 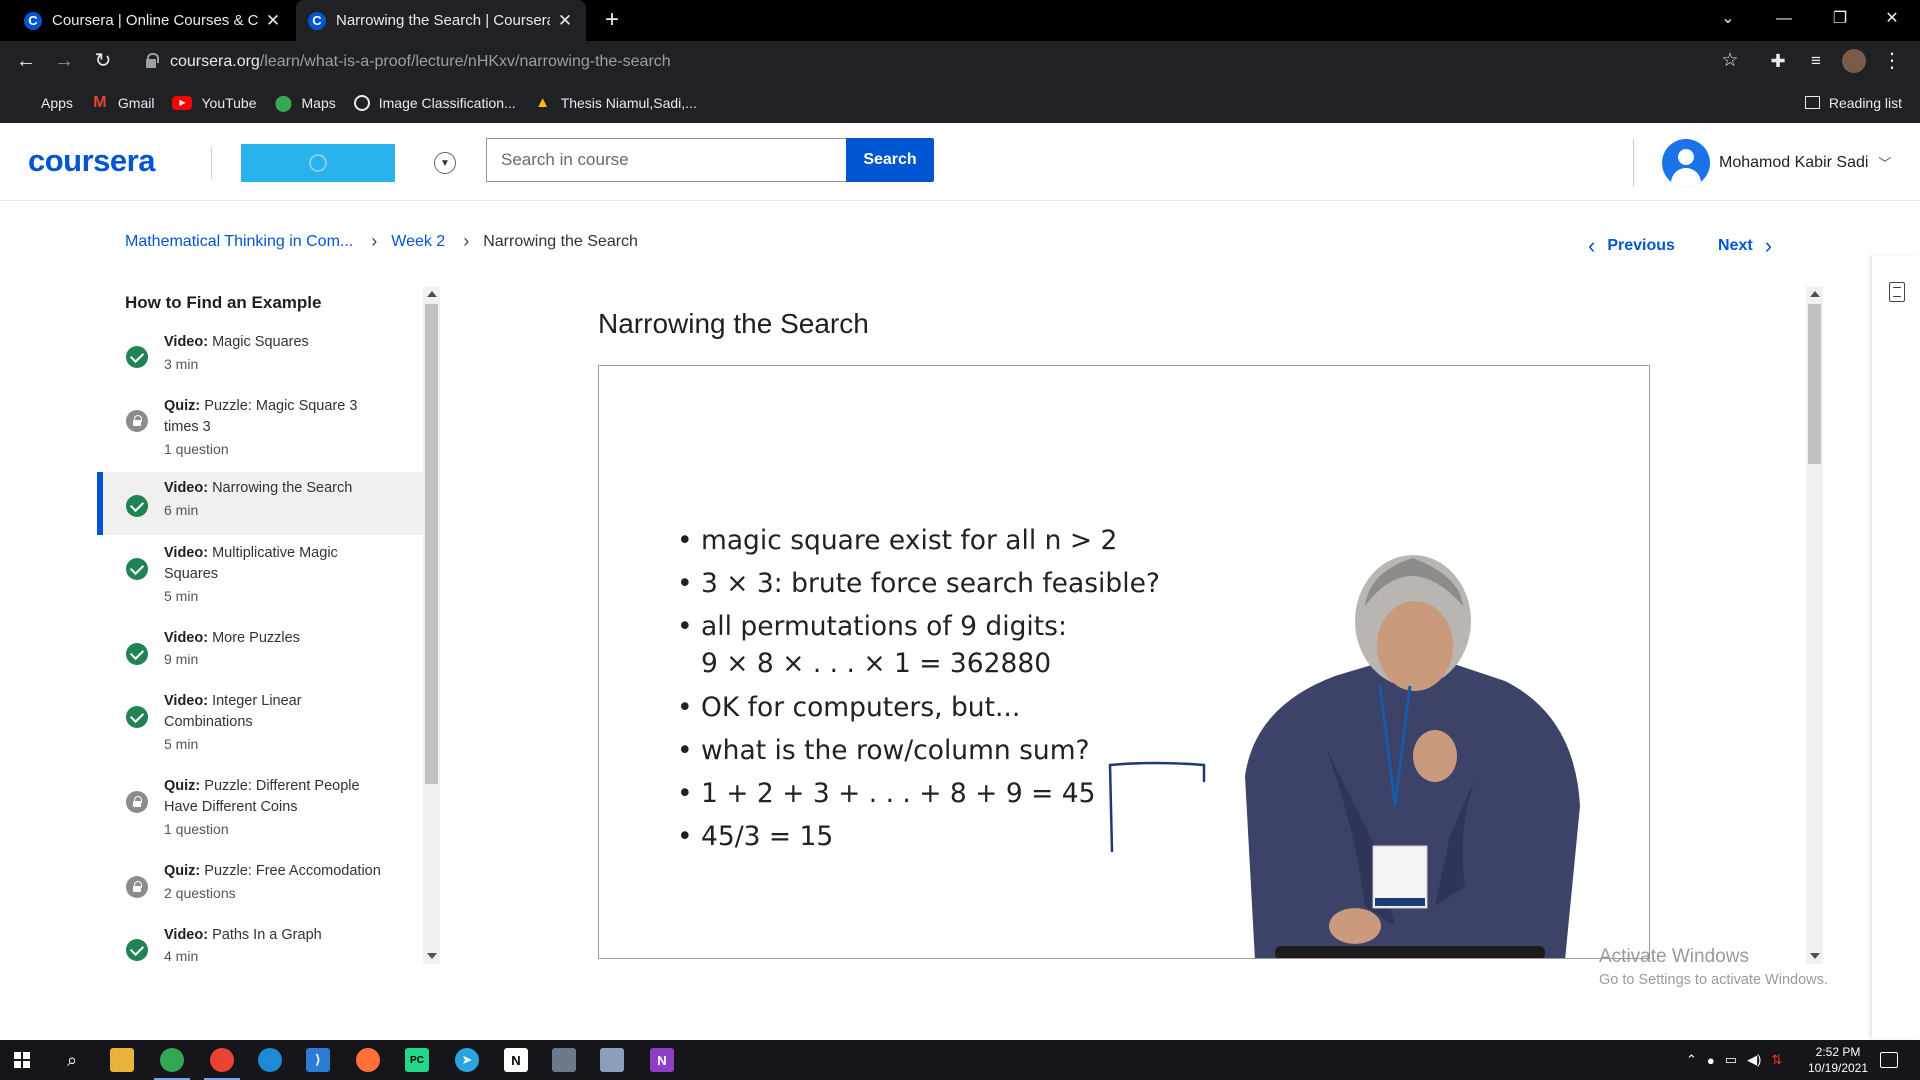 What do you see at coordinates (1889, 1060) in the screenshot?
I see `notifications-icon` at bounding box center [1889, 1060].